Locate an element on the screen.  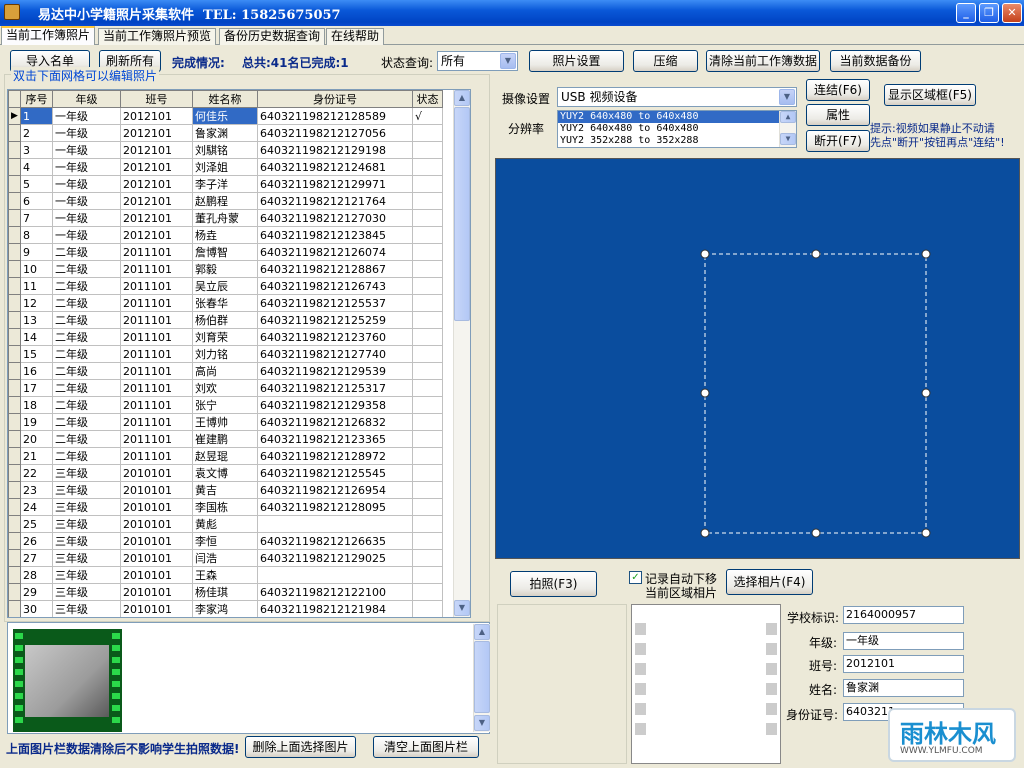
table-row: 2 一年级 2012101 鲁家渊 640321198212127056 is located at coordinates (225, 133).